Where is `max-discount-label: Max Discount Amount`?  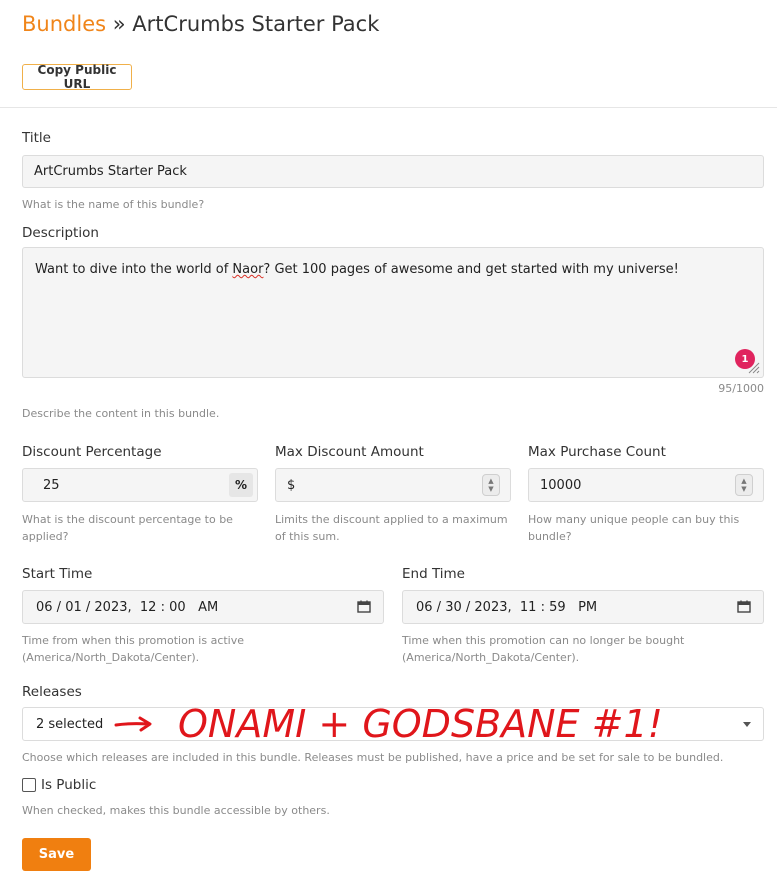 max-discount-label: Max Discount Amount is located at coordinates (349, 452).